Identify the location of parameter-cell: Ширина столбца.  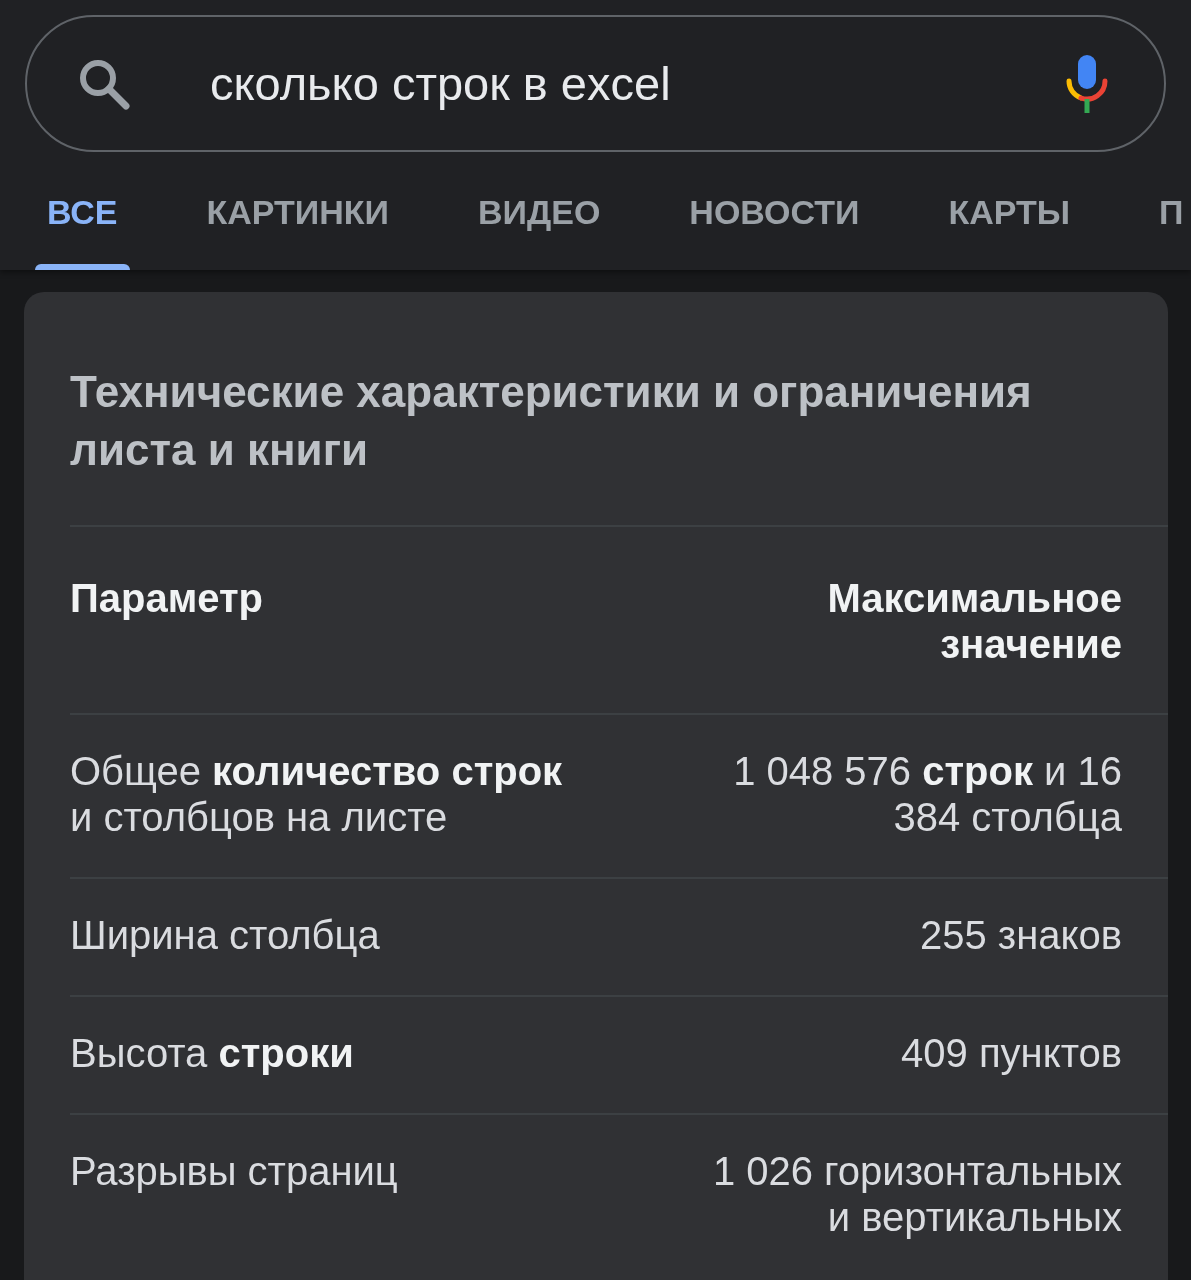
(225, 935).